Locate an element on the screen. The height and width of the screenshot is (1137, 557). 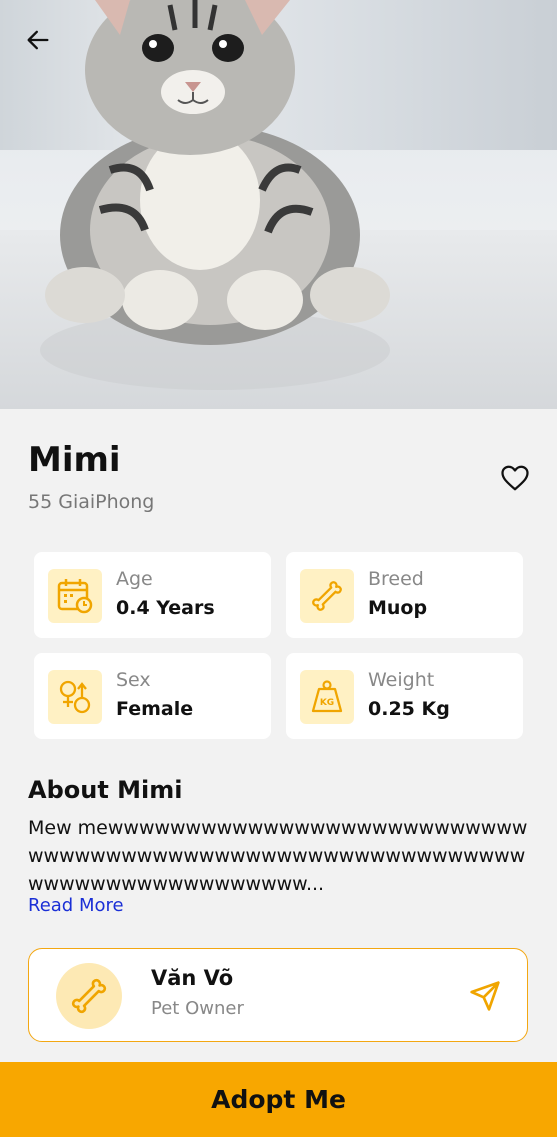
stat-label: Weight is located at coordinates (401, 680).